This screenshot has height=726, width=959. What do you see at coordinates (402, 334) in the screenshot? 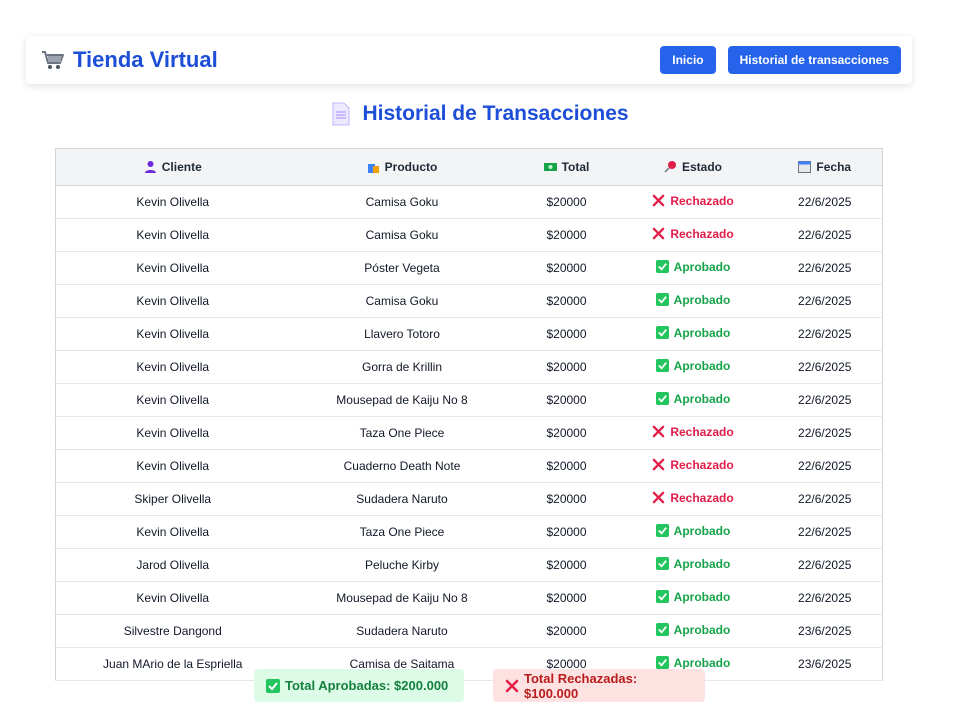
I see `cell-producto: Llavero Totoro` at bounding box center [402, 334].